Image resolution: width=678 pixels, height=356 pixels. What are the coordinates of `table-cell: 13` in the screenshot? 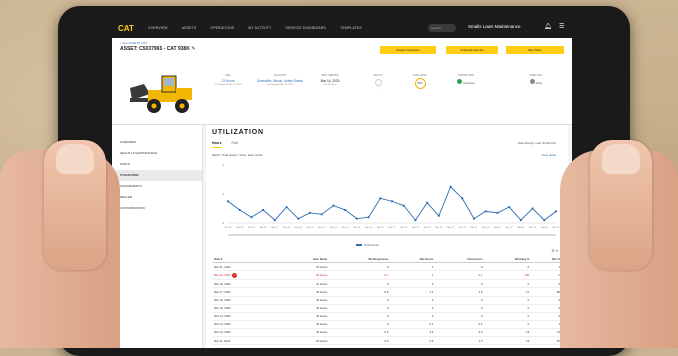 It's located at (508, 333).